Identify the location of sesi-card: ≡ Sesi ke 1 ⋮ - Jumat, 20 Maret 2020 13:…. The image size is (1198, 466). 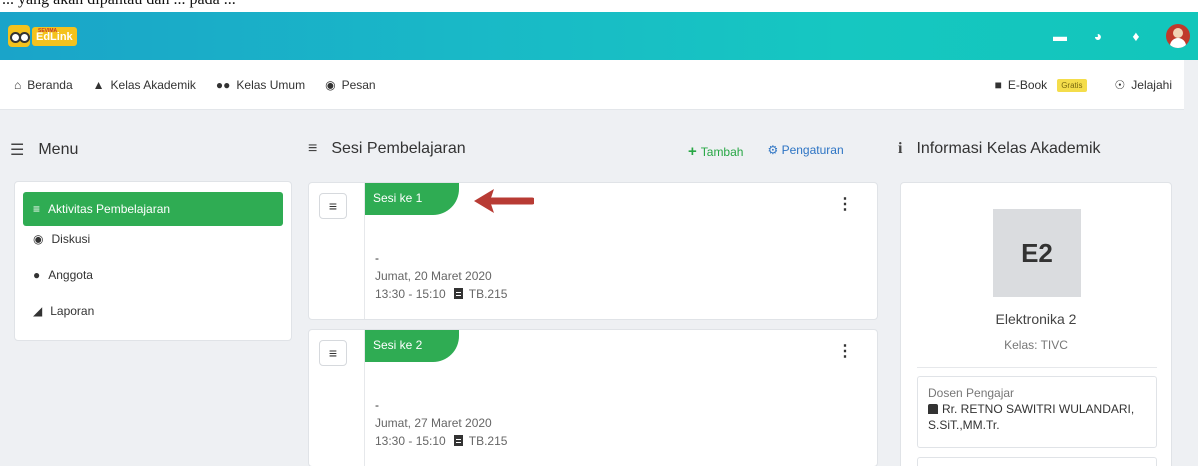
(593, 251).